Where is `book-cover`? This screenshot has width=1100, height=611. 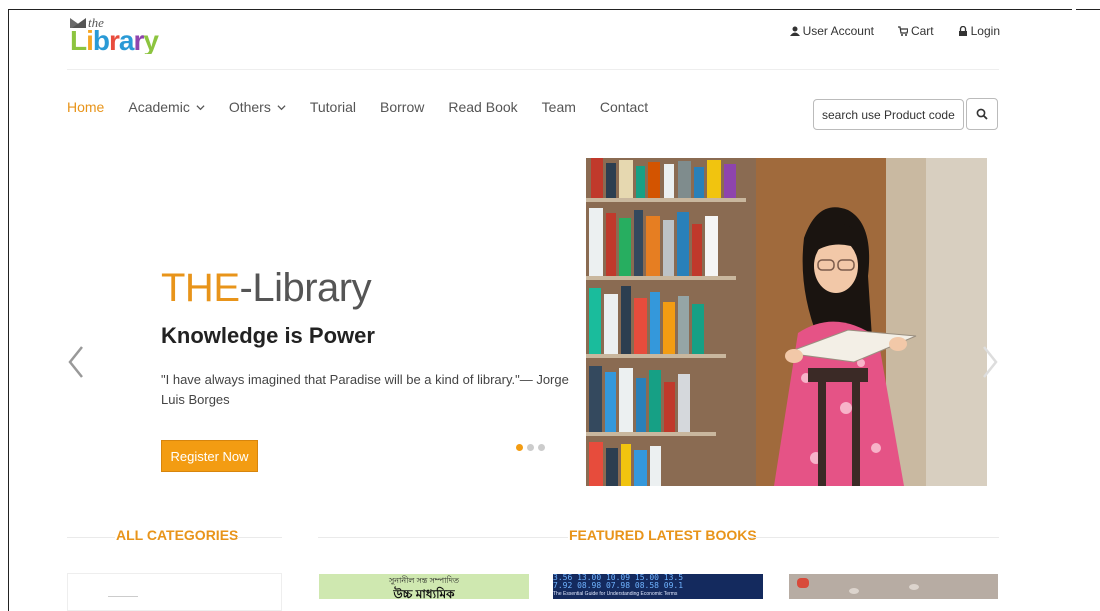
book-cover is located at coordinates (893, 586).